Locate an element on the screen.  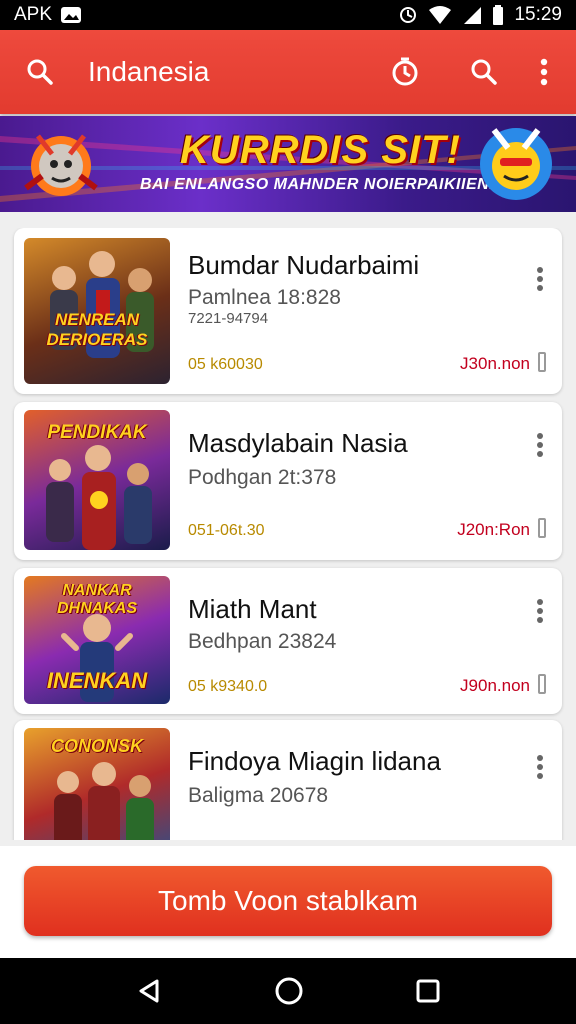
item-thumbnail: NENREAN DERIOERAS is located at coordinates (97, 311).